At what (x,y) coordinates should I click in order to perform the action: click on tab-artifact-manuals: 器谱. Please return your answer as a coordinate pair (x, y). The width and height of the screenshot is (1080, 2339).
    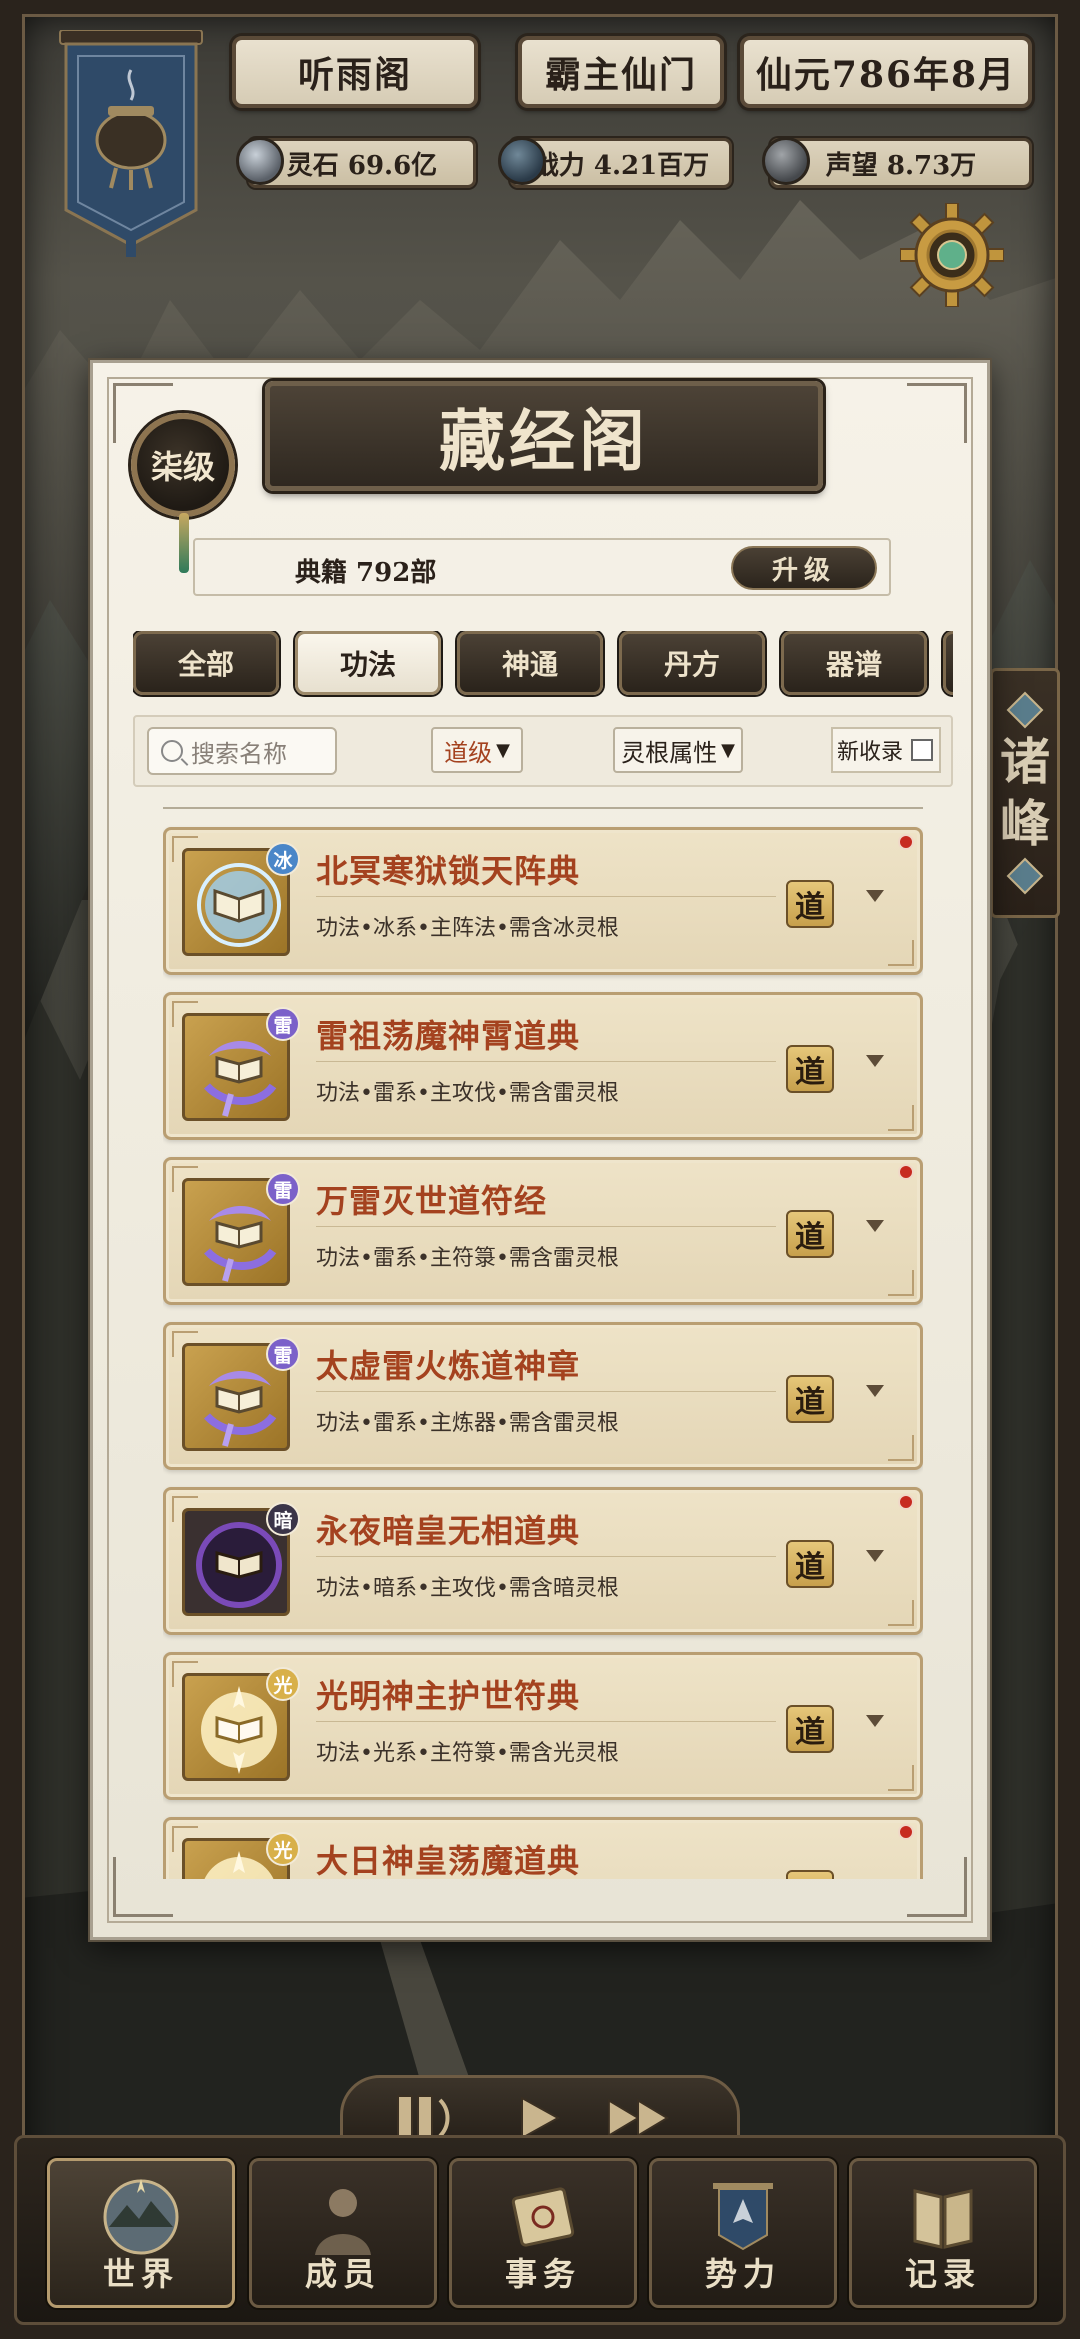
    Looking at the image, I should click on (854, 663).